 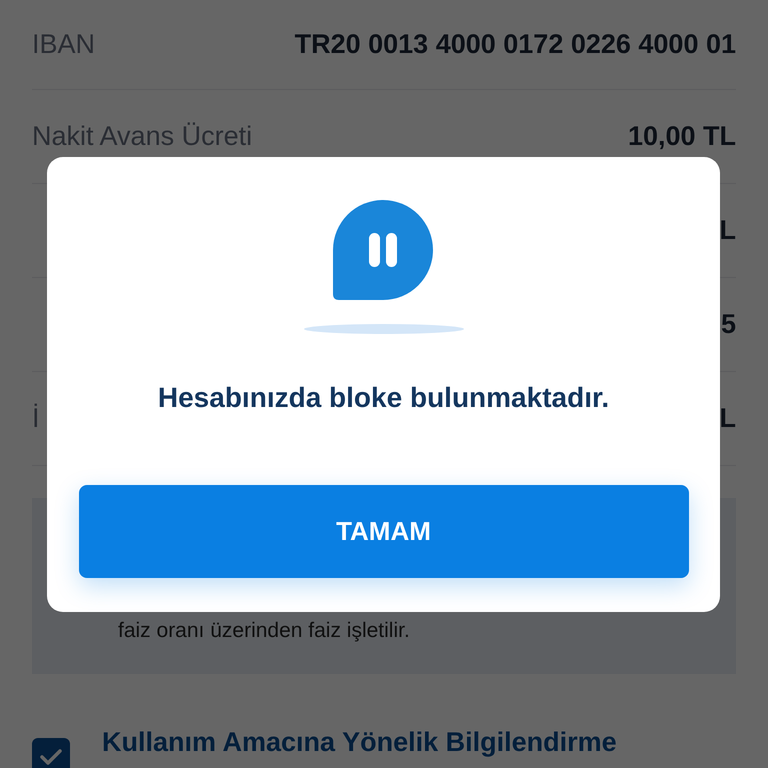 What do you see at coordinates (383, 250) in the screenshot?
I see `pause-bubble-icon` at bounding box center [383, 250].